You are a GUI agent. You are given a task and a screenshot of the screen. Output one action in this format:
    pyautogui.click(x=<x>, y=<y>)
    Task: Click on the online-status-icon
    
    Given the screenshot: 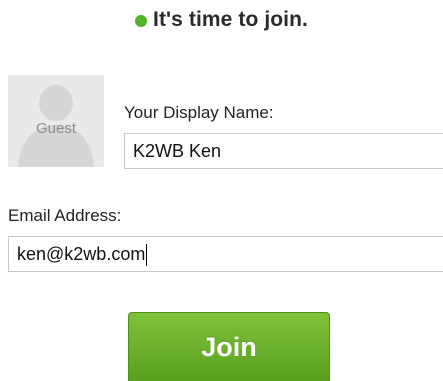 What is the action you would take?
    pyautogui.click(x=141, y=20)
    